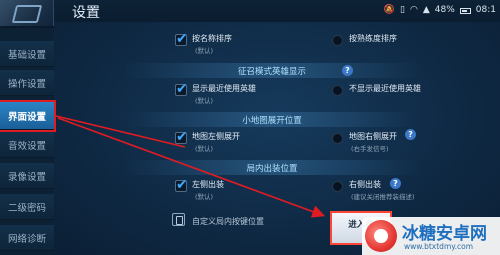 The height and width of the screenshot is (255, 500). Describe the element at coordinates (383, 197) in the screenshot. I see `equip-right-hint: (建议关闭推荐装描述)` at that location.